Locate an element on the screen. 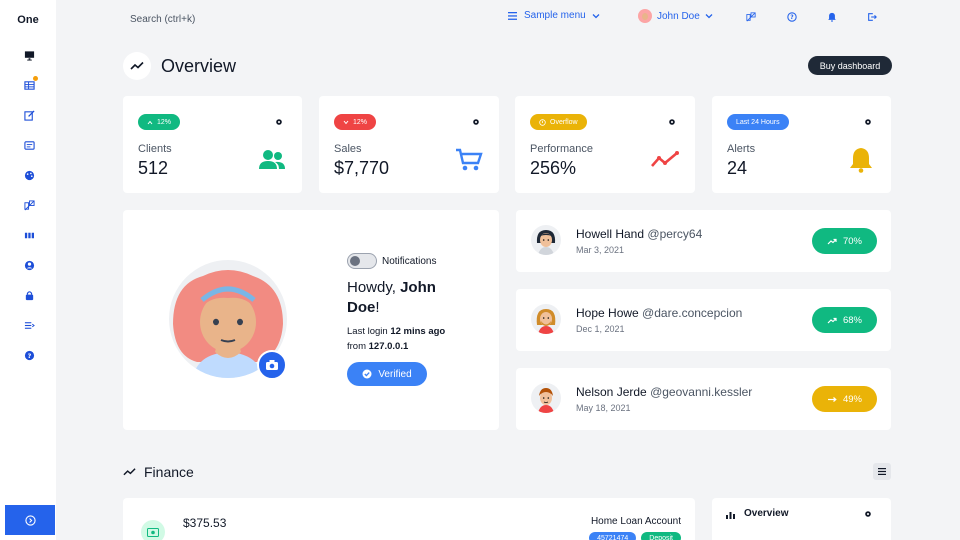  person-name-line: Hope Howe @dare.concepcion is located at coordinates (659, 313).